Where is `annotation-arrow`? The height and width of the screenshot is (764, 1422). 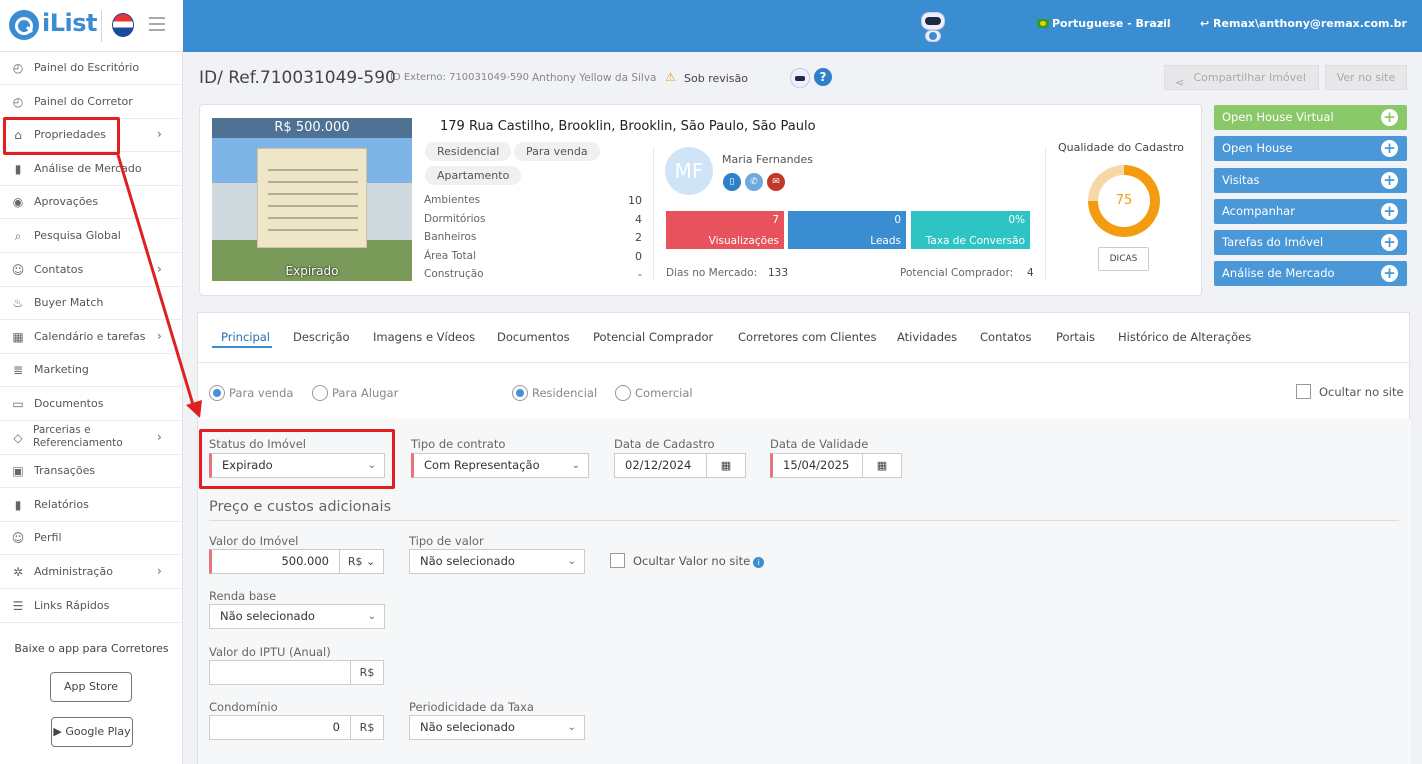
annotation-arrow is located at coordinates (159, 286).